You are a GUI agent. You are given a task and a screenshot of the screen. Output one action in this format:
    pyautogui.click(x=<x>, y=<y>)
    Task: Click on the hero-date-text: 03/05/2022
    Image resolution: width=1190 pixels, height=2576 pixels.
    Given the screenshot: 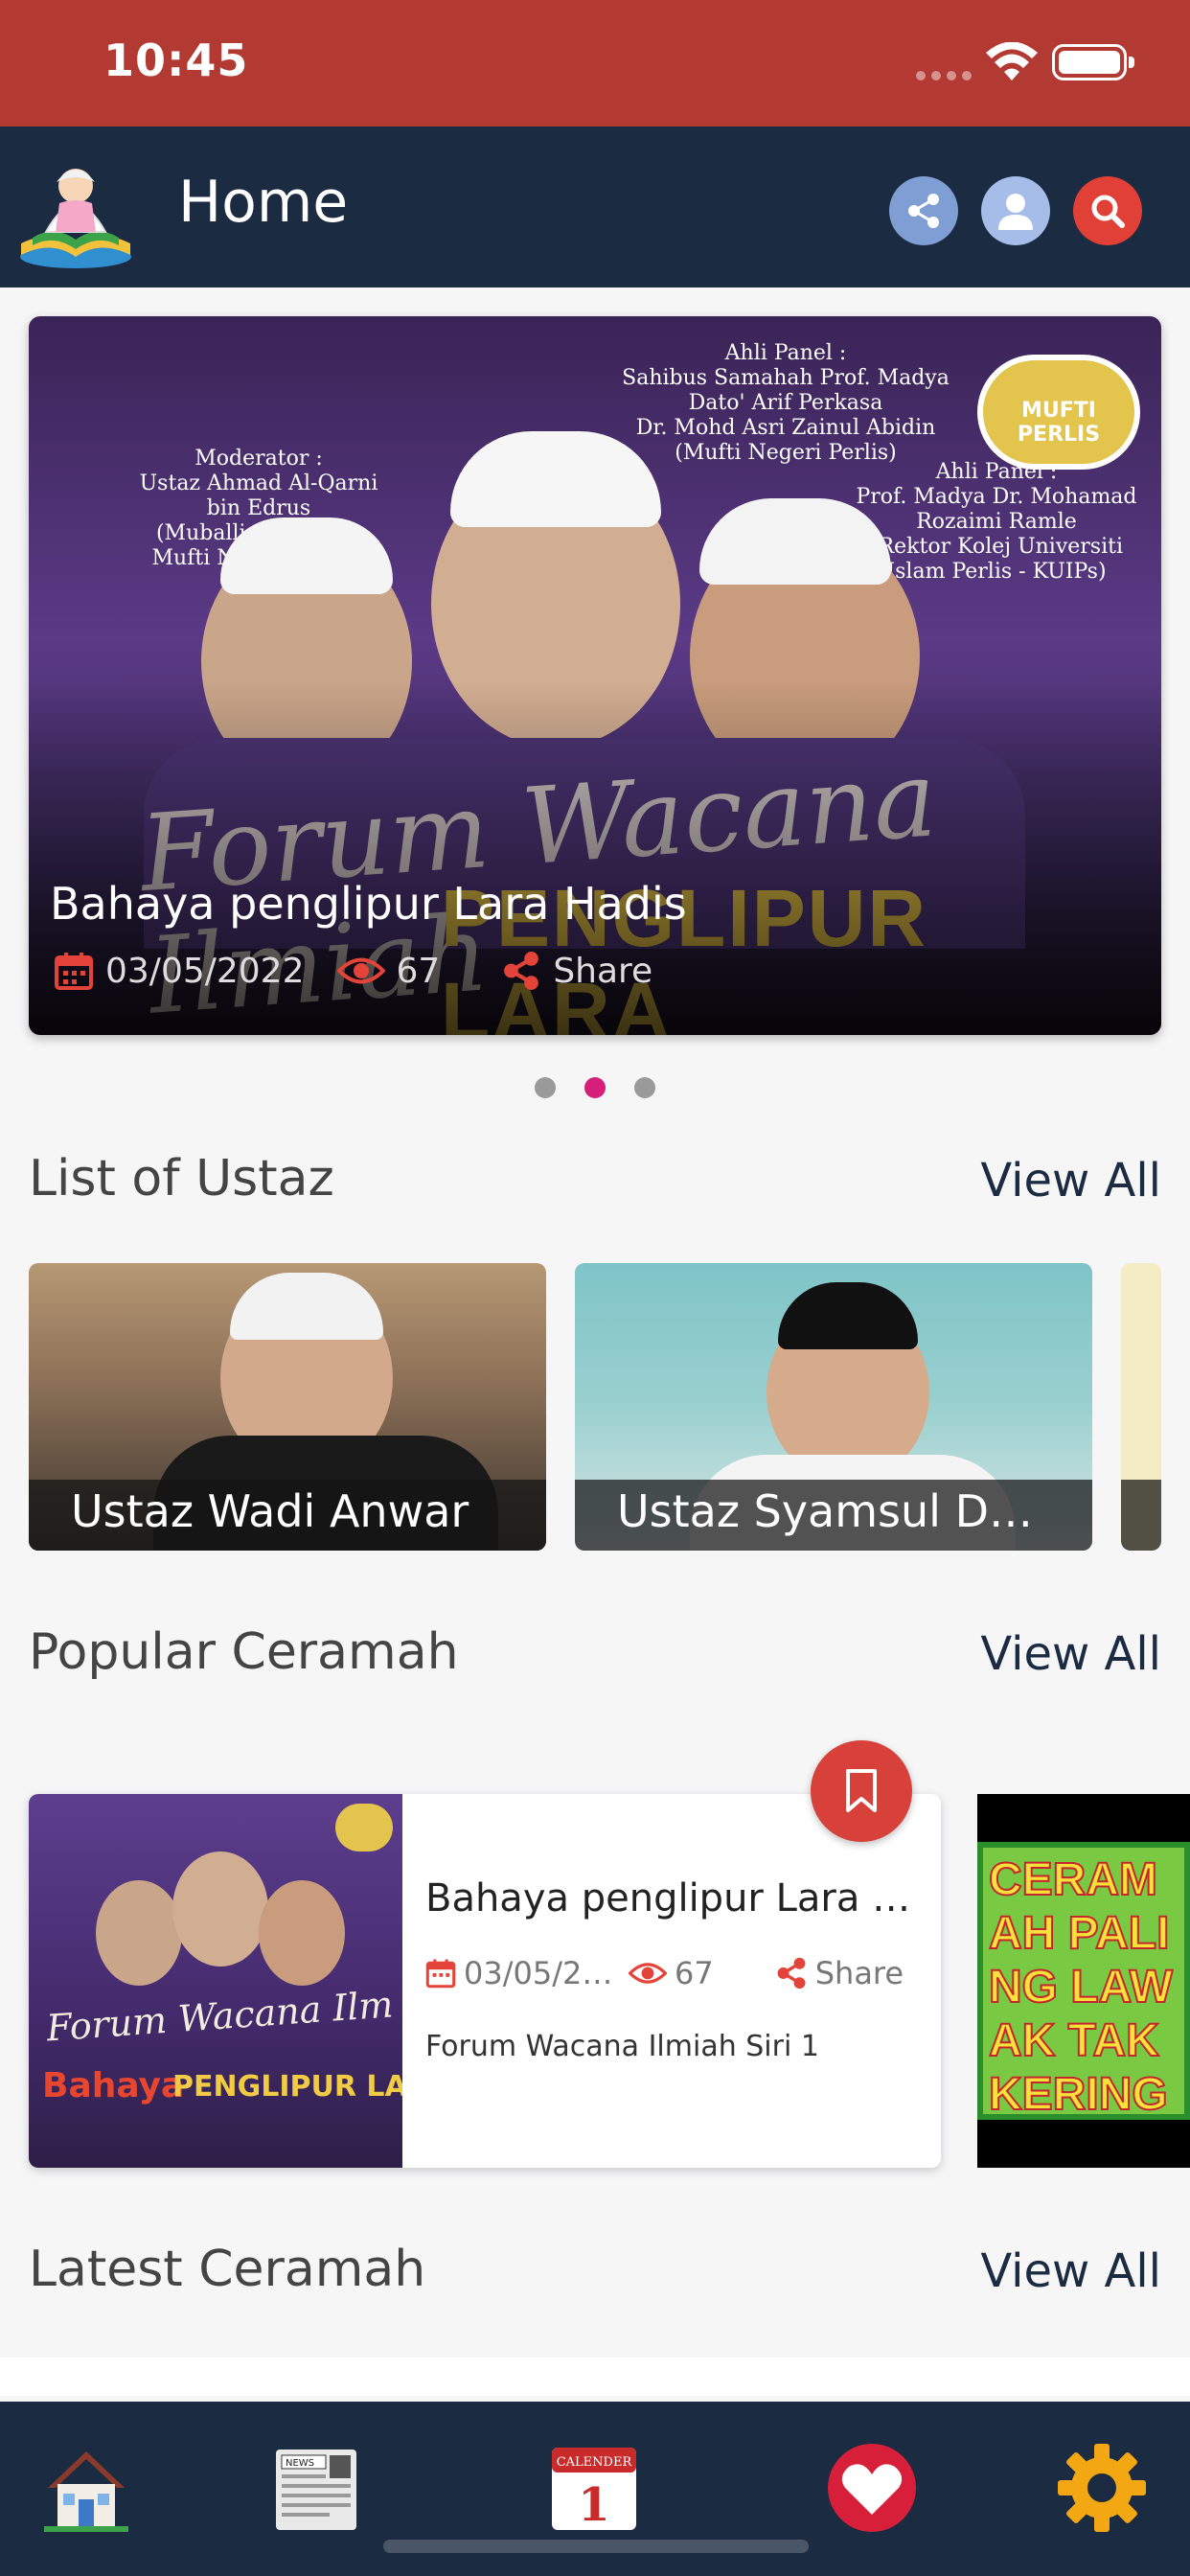 What is the action you would take?
    pyautogui.click(x=205, y=971)
    